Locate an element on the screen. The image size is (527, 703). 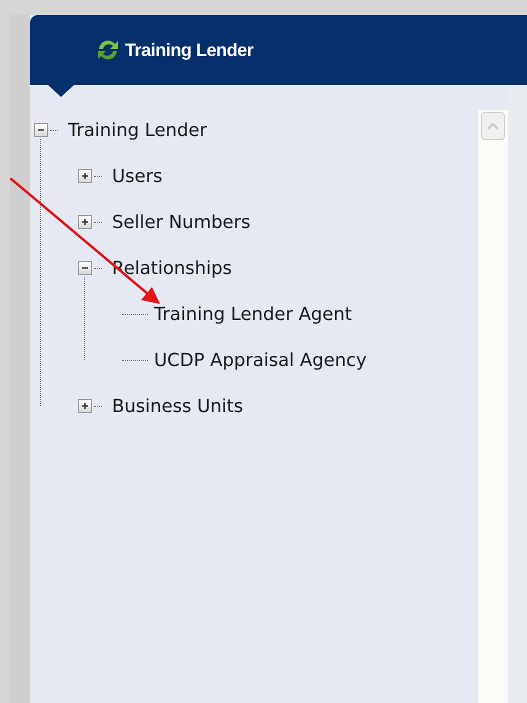
tree-item: Training Lender Agent is located at coordinates (253, 314).